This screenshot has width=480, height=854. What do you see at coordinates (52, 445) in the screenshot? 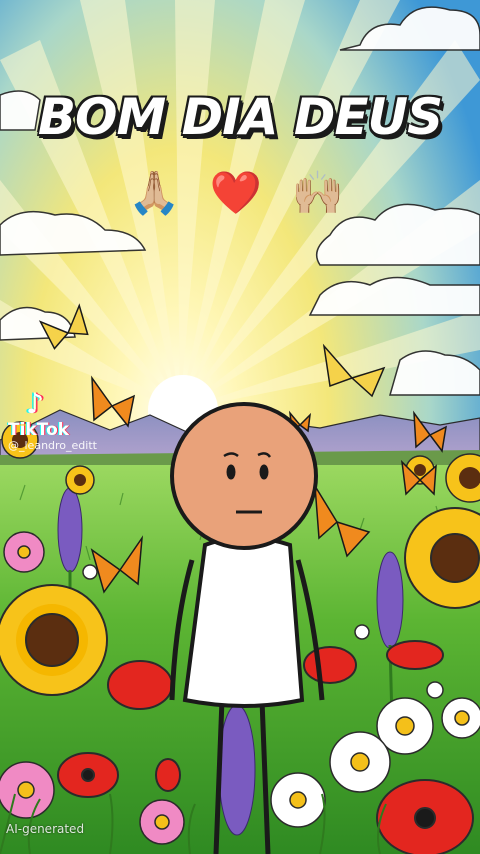
I see `tiktok-username: @_leandro_editt` at bounding box center [52, 445].